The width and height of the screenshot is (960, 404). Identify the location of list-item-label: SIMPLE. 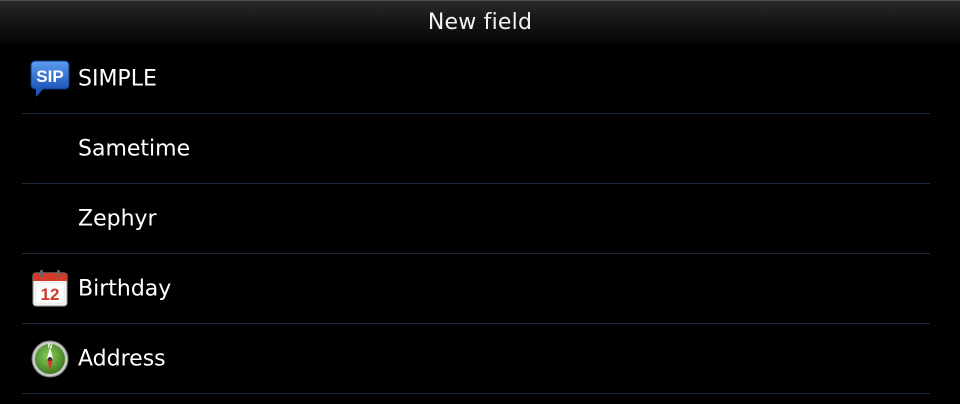
(117, 78).